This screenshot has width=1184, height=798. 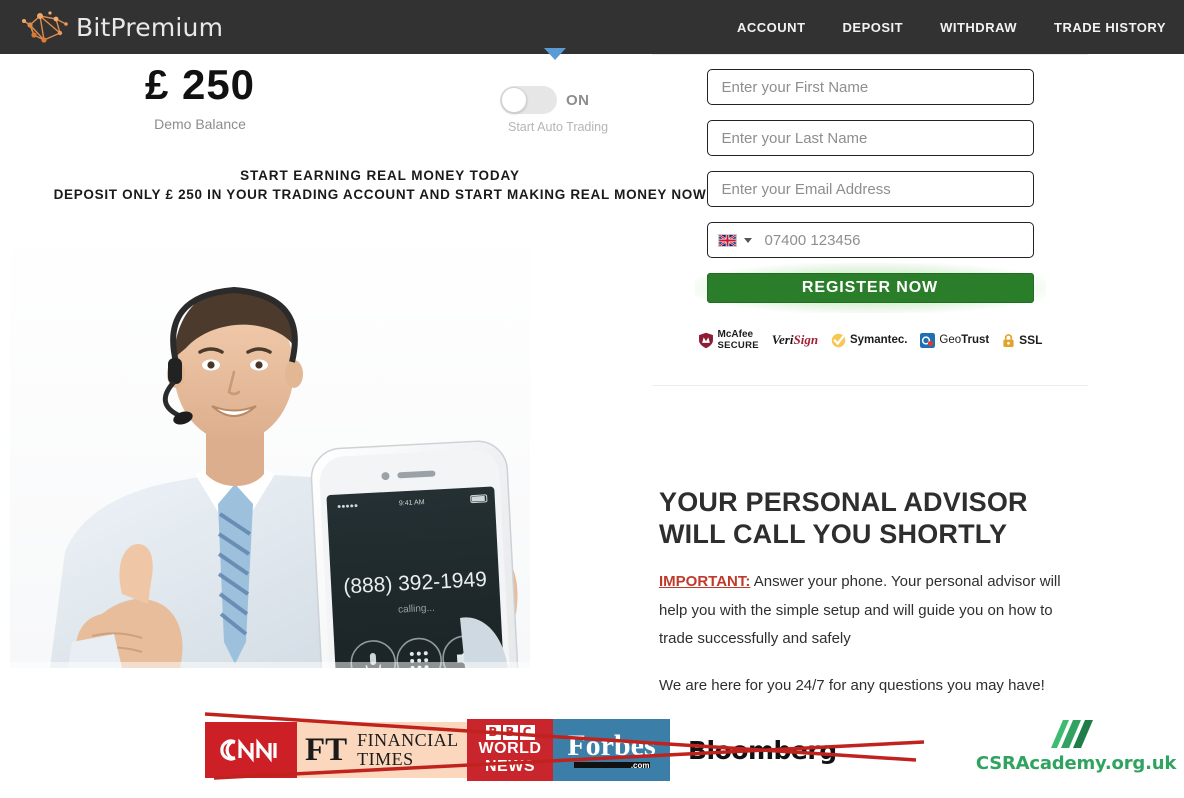 I want to click on geotrust-trust: Trust, so click(x=975, y=340).